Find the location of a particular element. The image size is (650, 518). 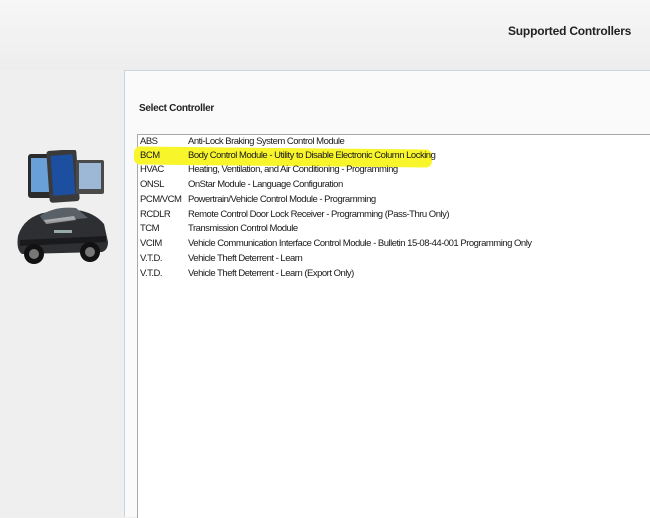

controller-description: Transmission Control Module is located at coordinates (243, 228).